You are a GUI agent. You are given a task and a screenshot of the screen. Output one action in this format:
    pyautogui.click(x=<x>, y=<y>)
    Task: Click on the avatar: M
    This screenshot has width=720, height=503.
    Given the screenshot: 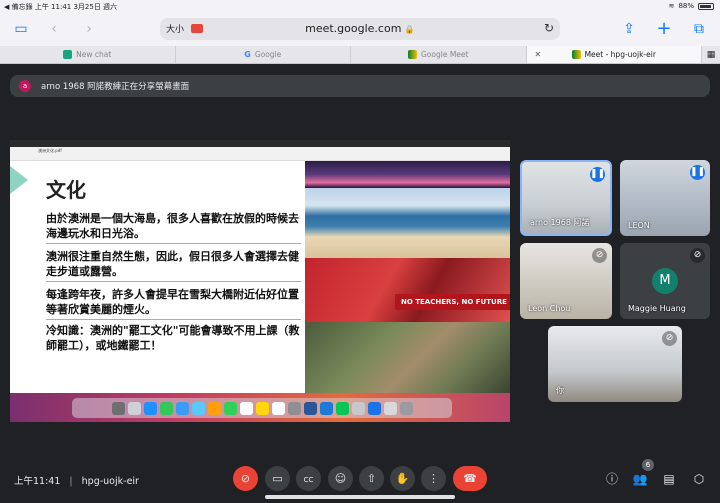 What is the action you would take?
    pyautogui.click(x=665, y=281)
    